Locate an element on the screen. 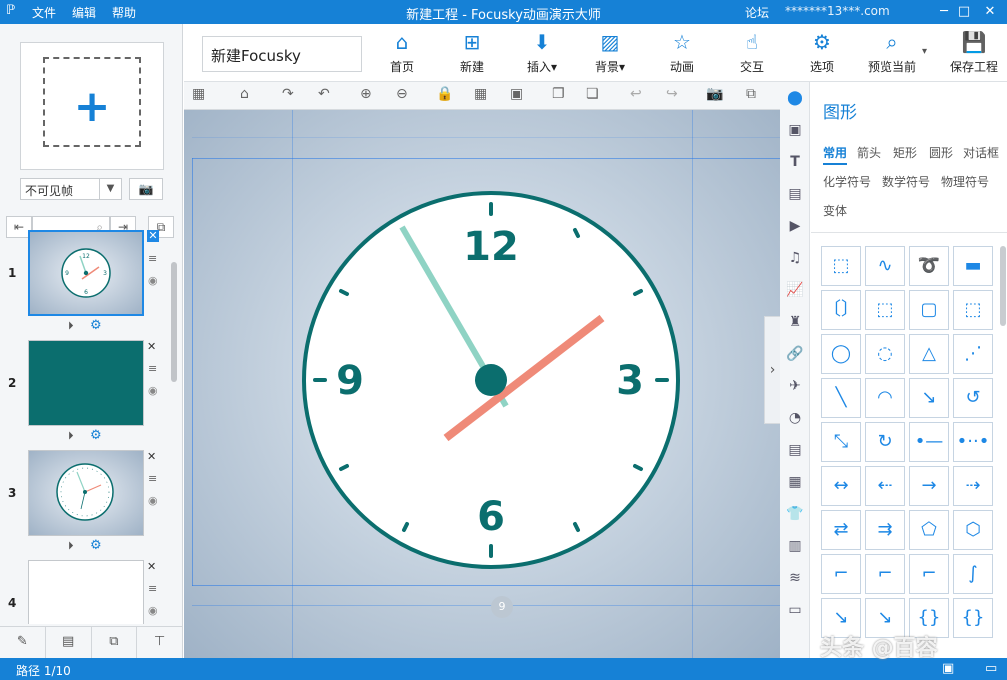 Image resolution: width=1007 pixels, height=680 pixels. tab-circle: 圆形 is located at coordinates (941, 152).